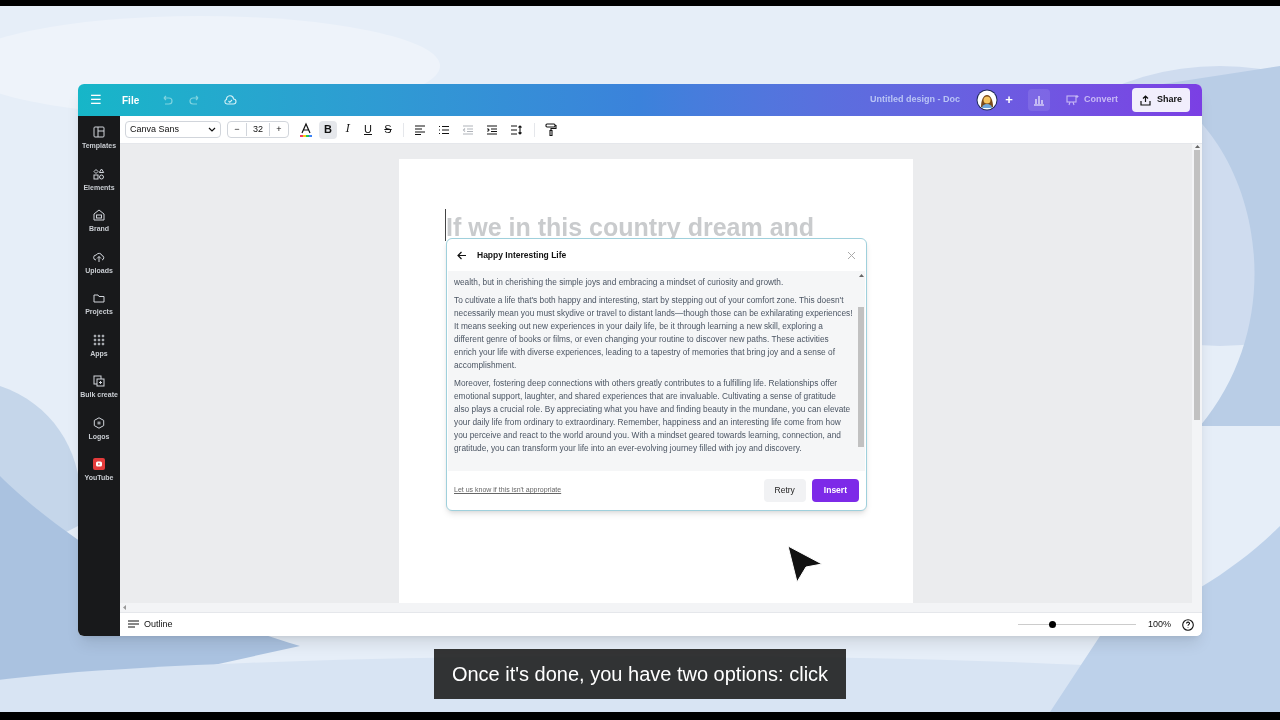  Describe the element at coordinates (99, 422) in the screenshot. I see `hexagon-icon` at that location.